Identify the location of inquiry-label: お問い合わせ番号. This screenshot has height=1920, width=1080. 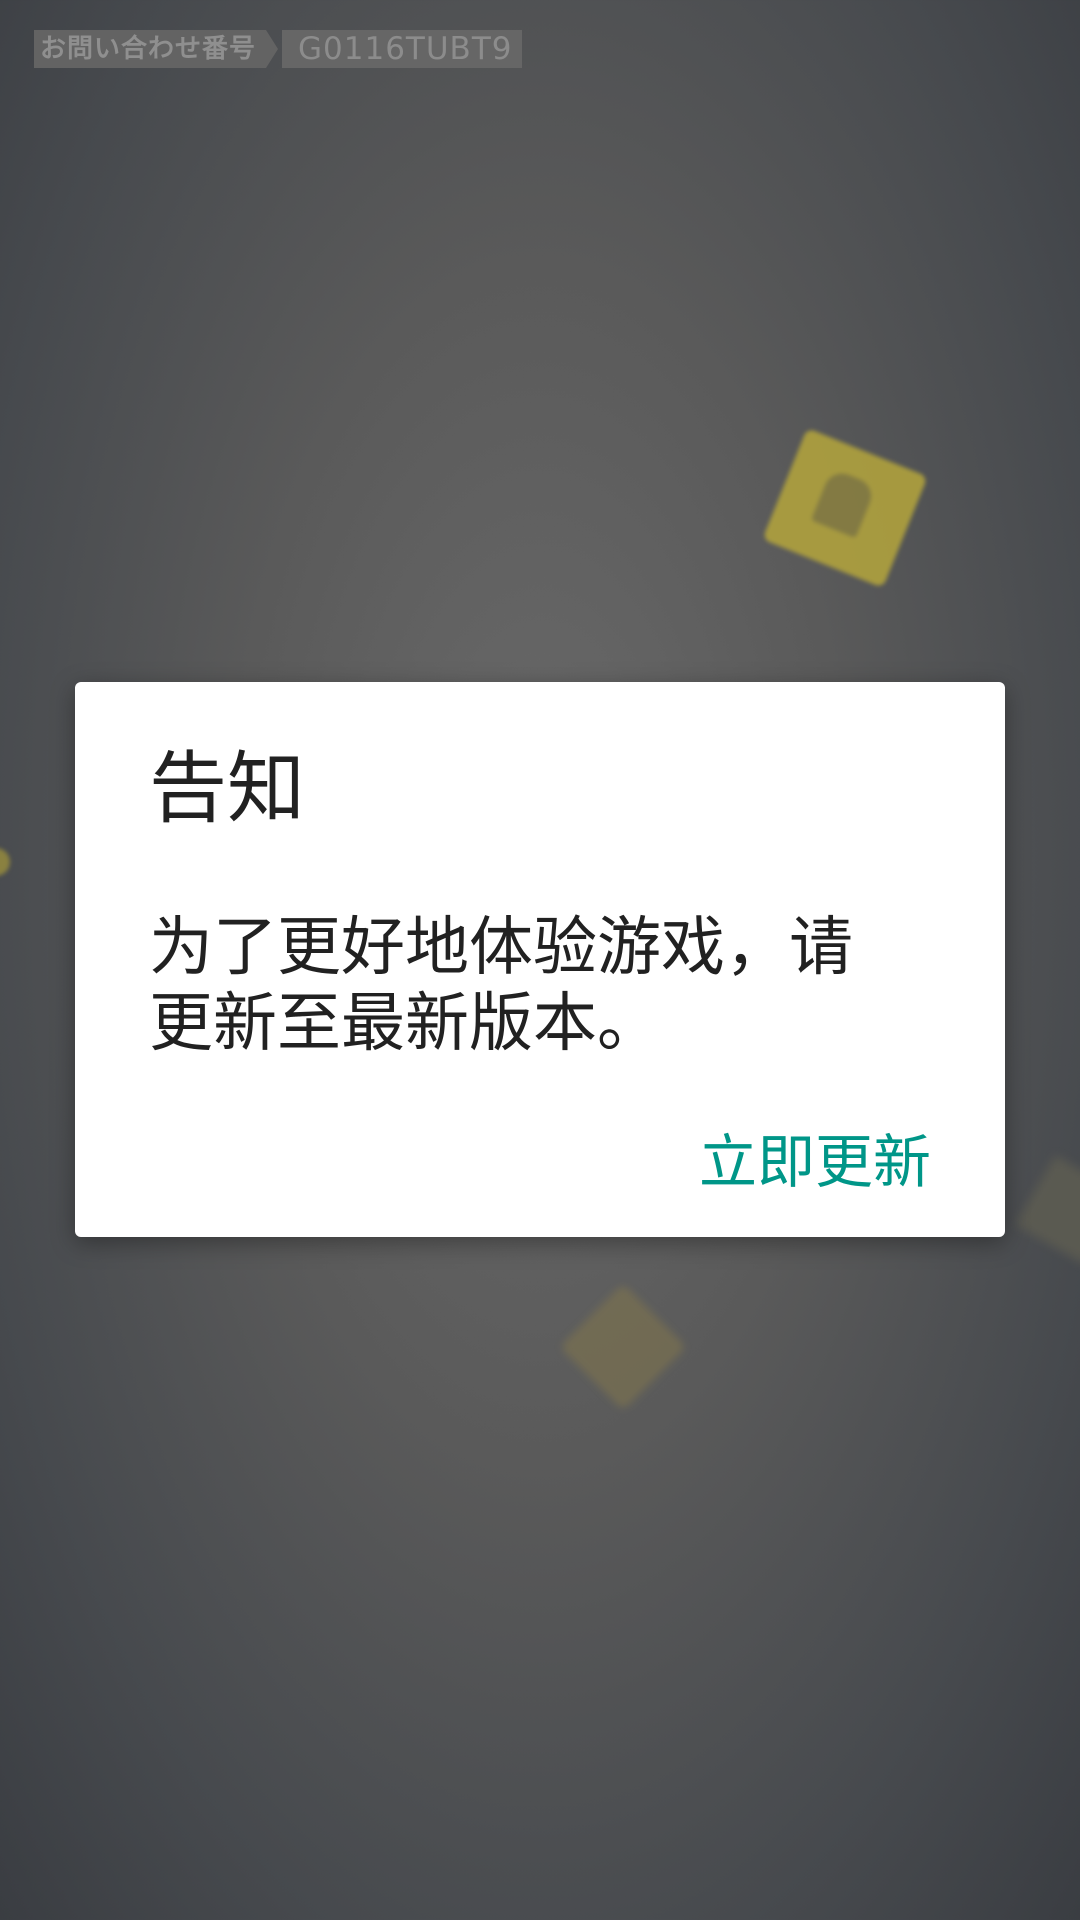
(150, 49).